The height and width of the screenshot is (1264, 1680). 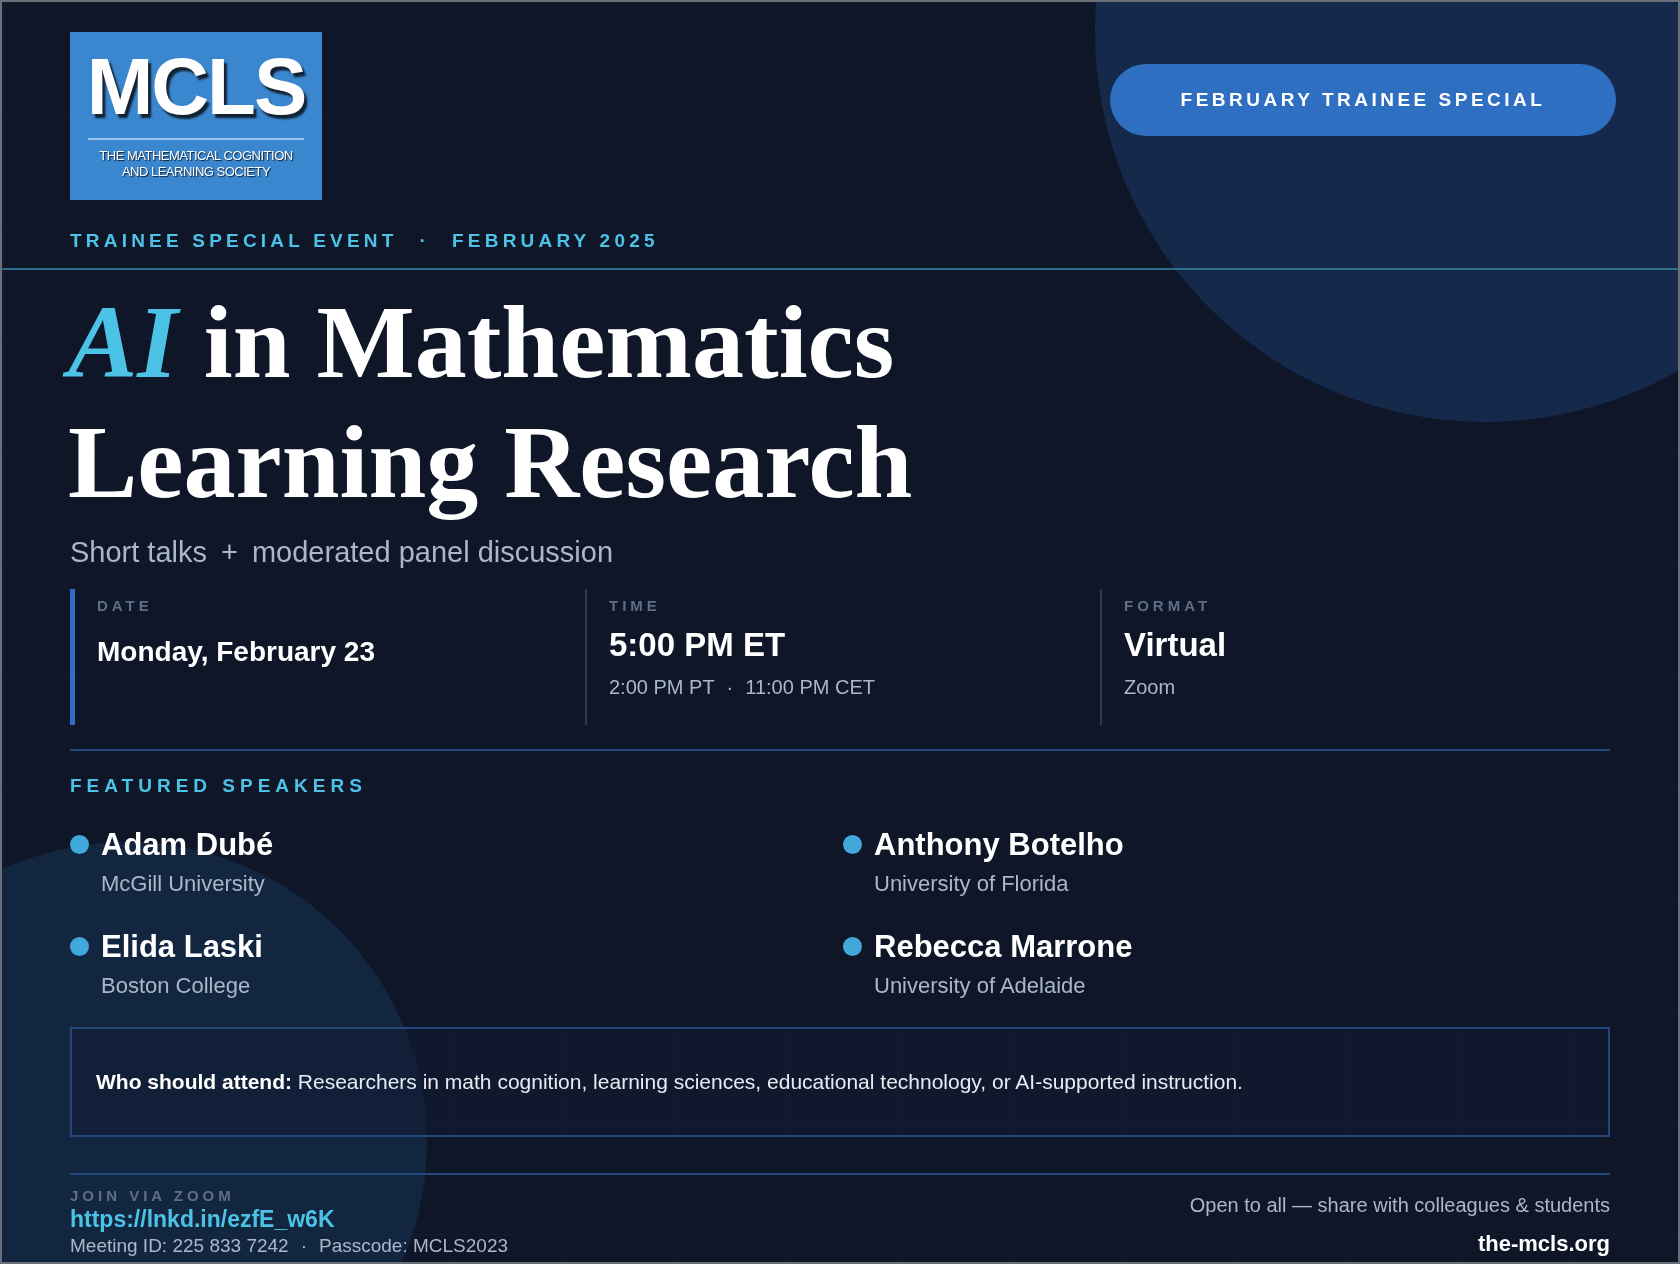 What do you see at coordinates (1363, 100) in the screenshot?
I see `event-badge: FEBRUARY TRAINEE SPECIAL` at bounding box center [1363, 100].